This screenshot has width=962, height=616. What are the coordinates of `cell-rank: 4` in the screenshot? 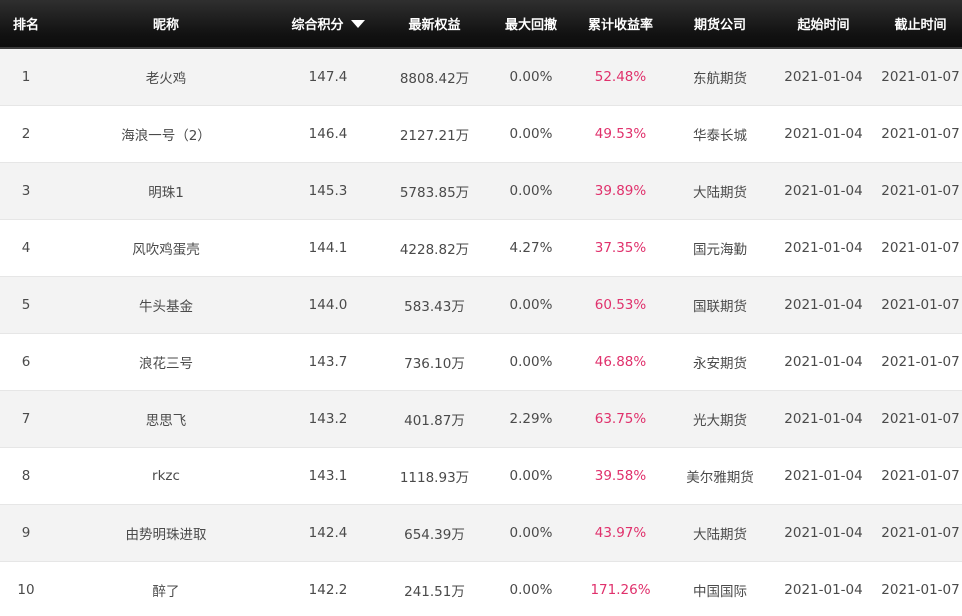 It's located at (26, 247).